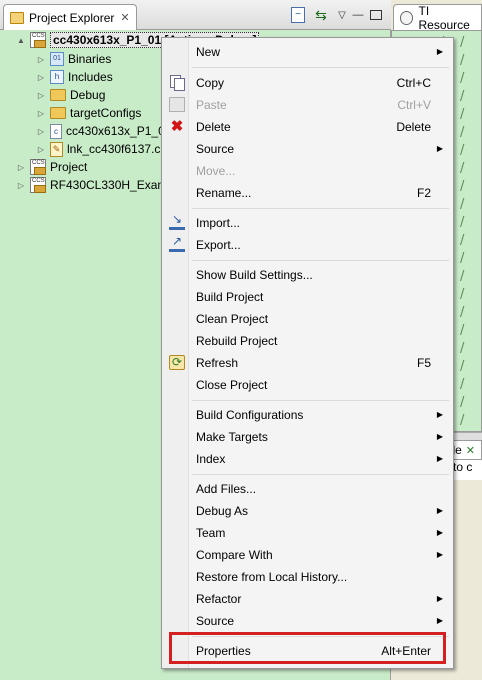  What do you see at coordinates (57, 77) in the screenshot?
I see `includes-icon: h` at bounding box center [57, 77].